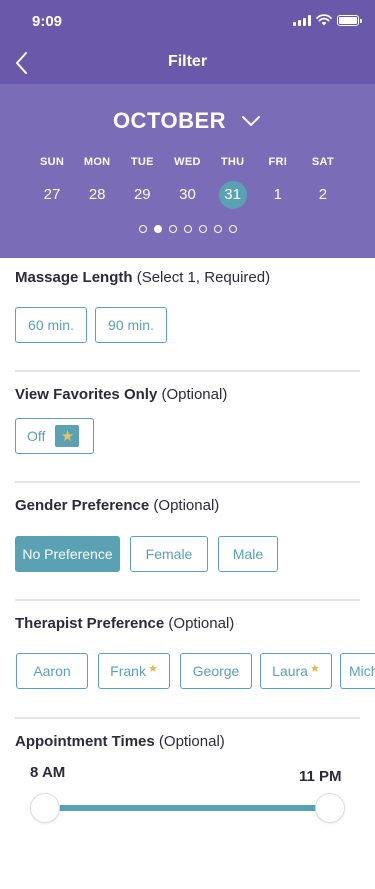 The width and height of the screenshot is (375, 889). I want to click on toggle-label: Off, so click(36, 436).